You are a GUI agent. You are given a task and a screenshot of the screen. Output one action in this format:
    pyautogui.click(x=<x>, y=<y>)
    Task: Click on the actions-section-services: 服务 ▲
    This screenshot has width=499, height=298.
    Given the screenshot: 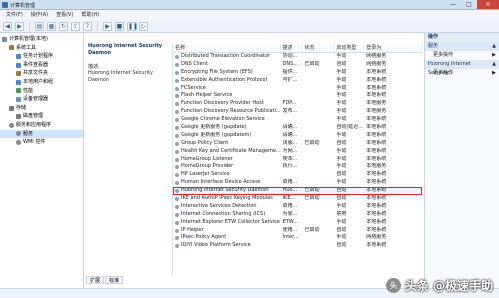 What is the action you would take?
    pyautogui.click(x=462, y=46)
    